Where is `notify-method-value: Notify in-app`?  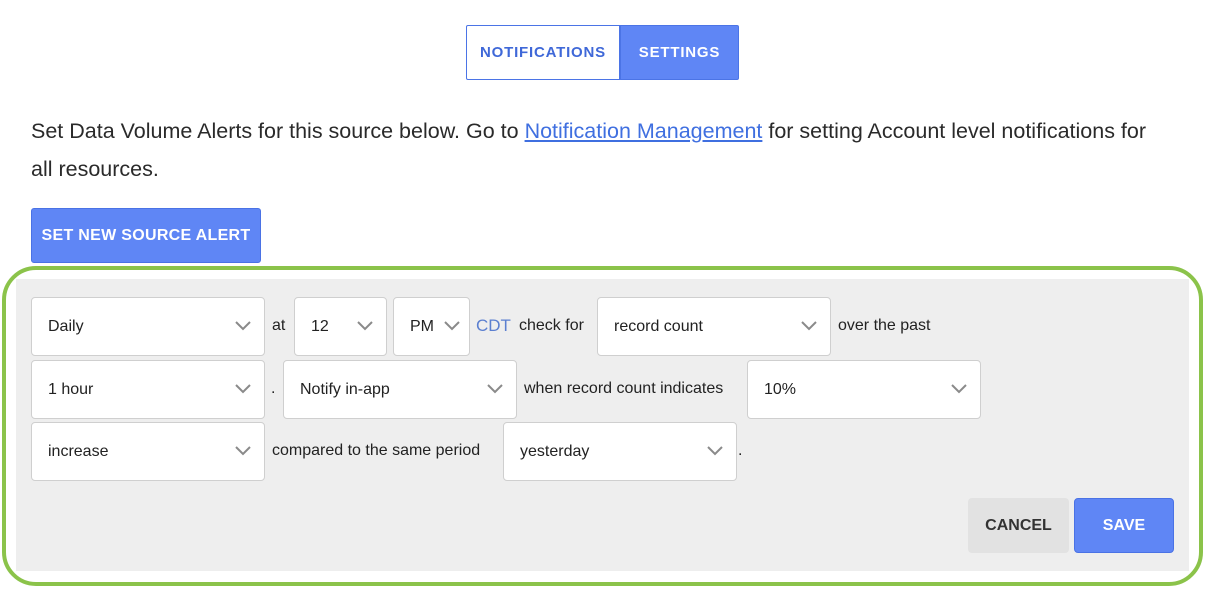 notify-method-value: Notify in-app is located at coordinates (345, 389).